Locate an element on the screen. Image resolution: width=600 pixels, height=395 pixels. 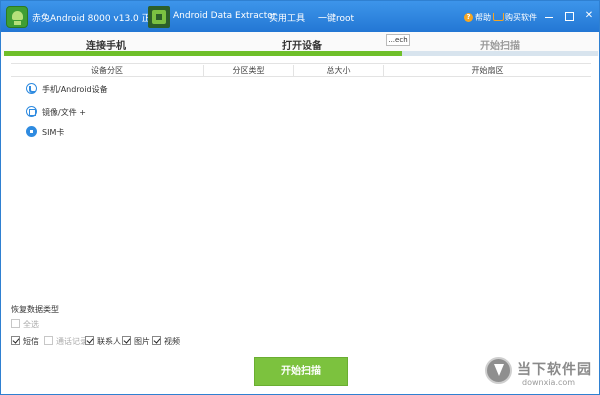
step-progress-bar is located at coordinates (301, 53).